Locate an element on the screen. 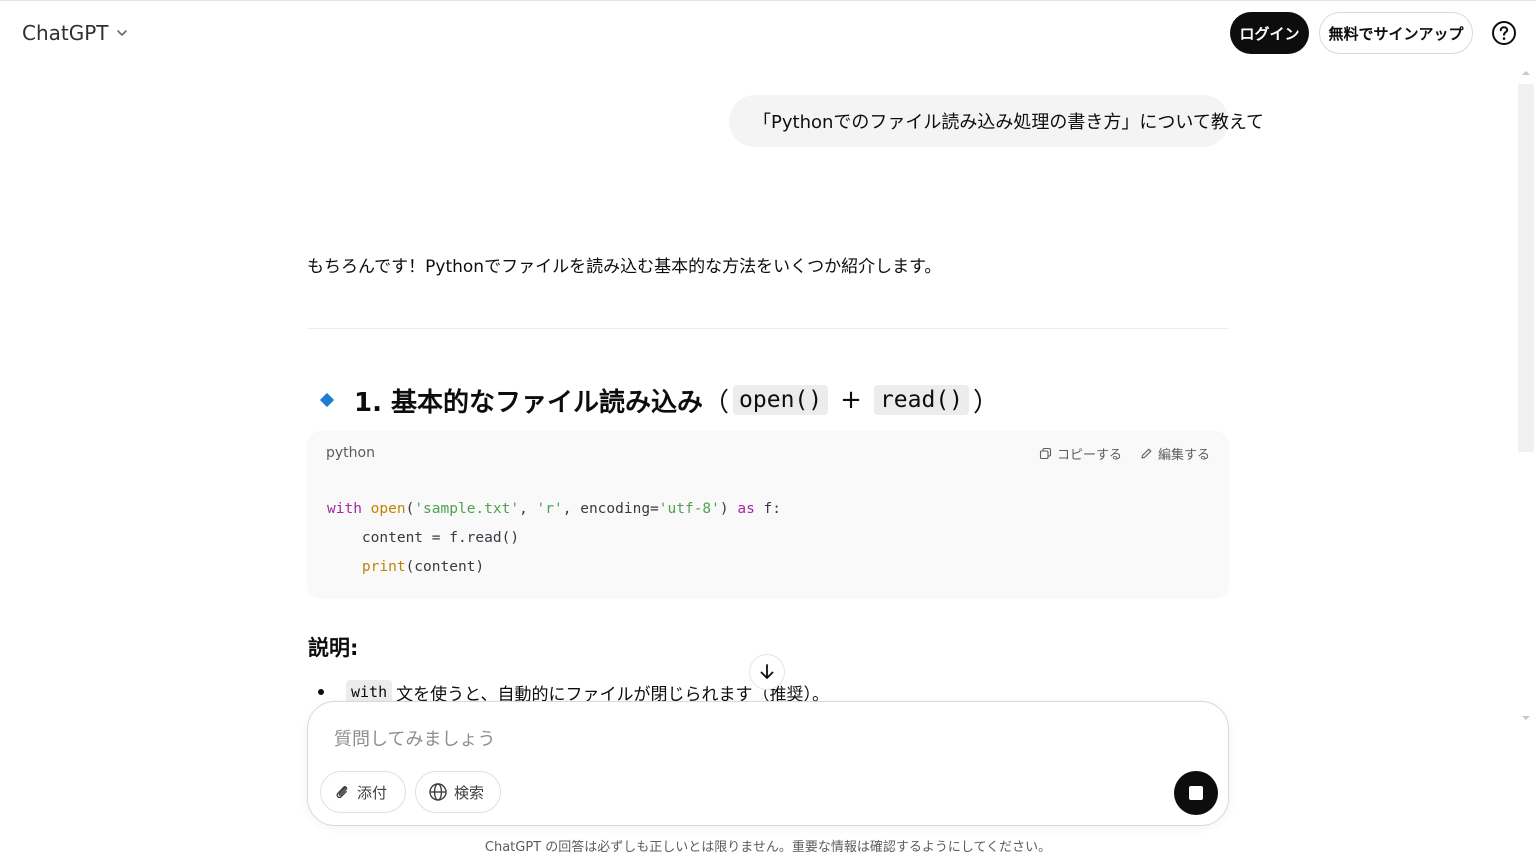 The width and height of the screenshot is (1536, 861). model-switcher: ChatGPT is located at coordinates (75, 33).